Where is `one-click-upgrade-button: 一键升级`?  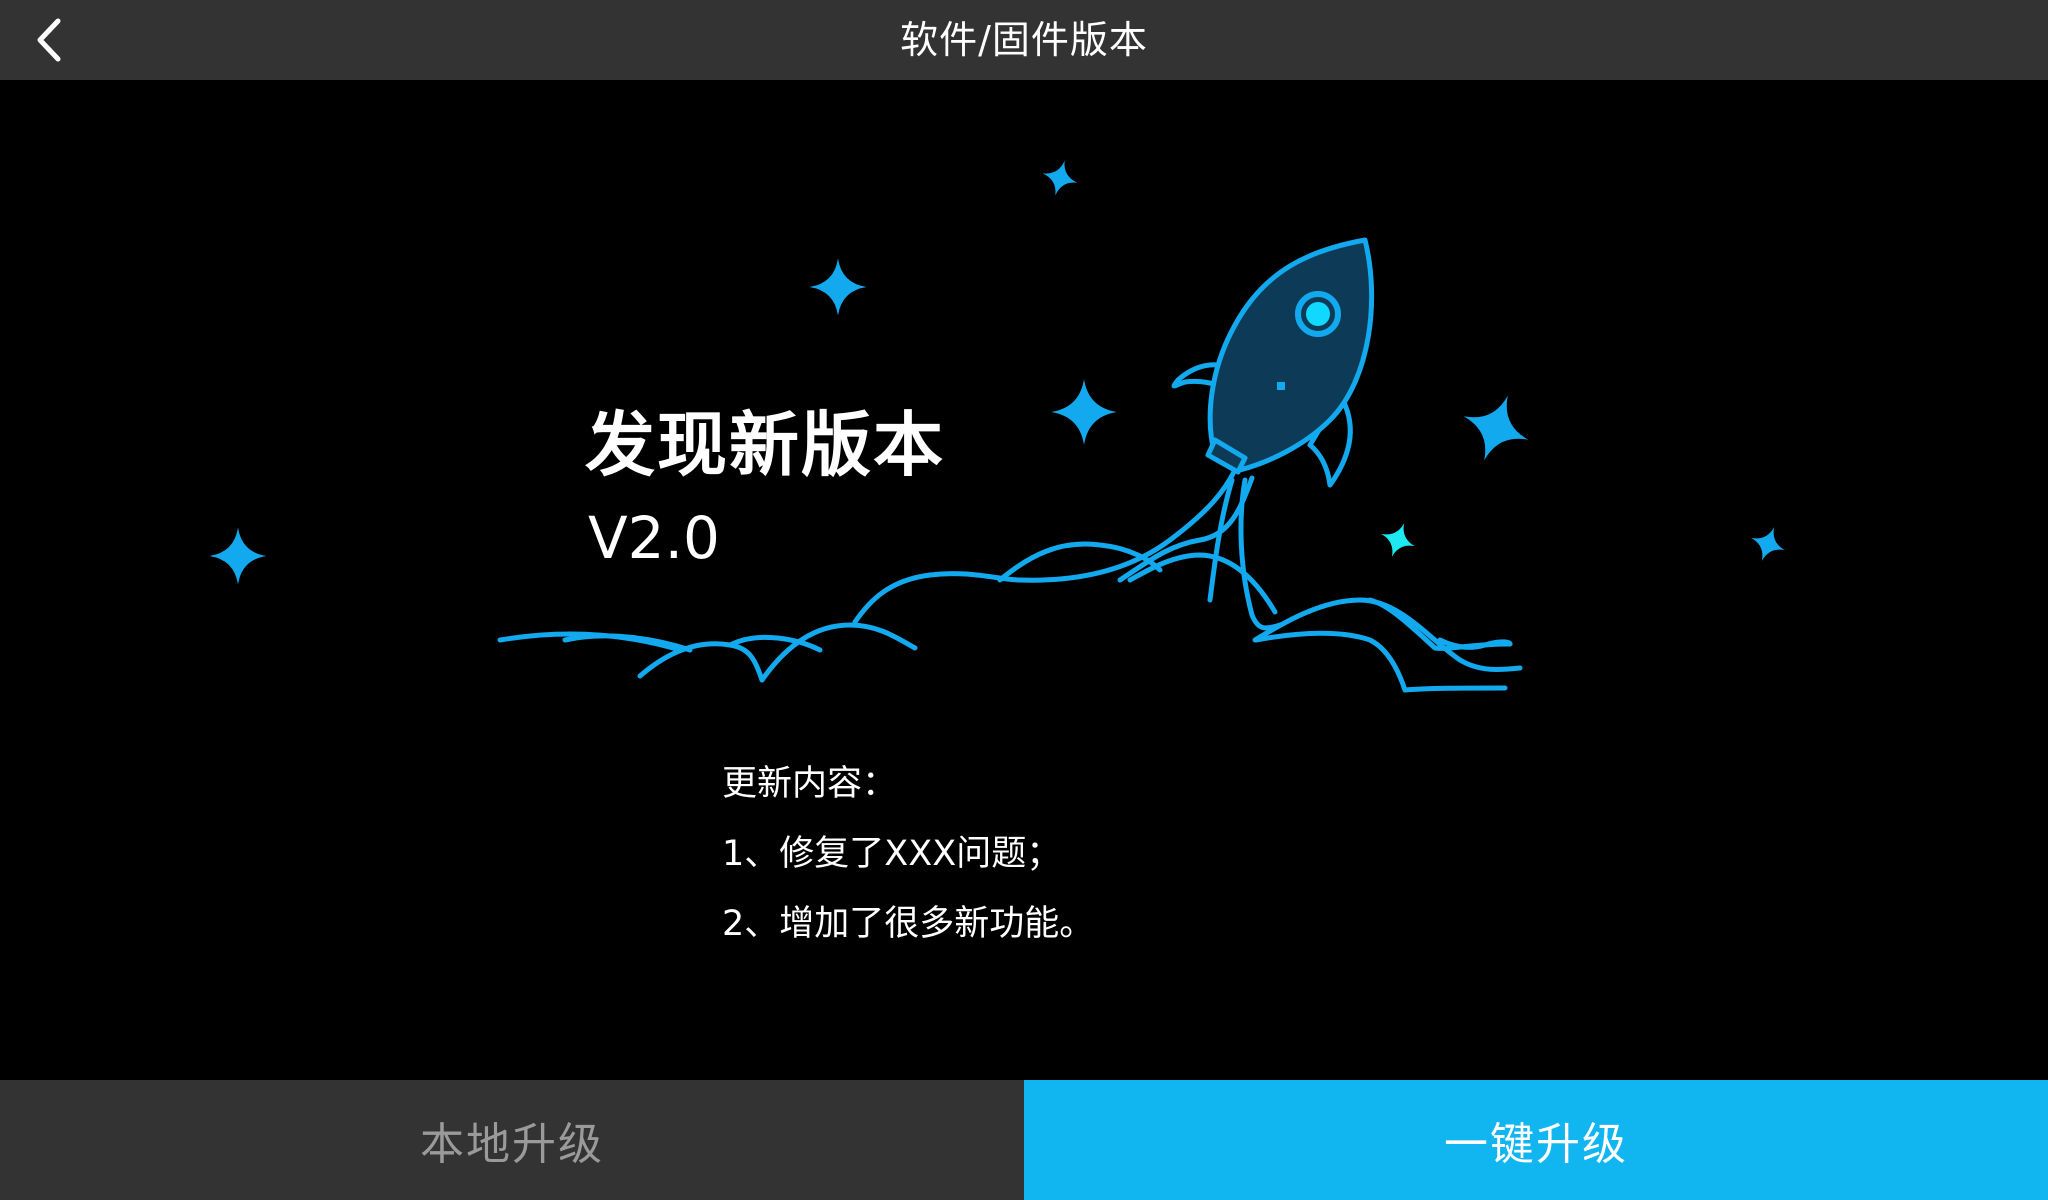
one-click-upgrade-button: 一键升级 is located at coordinates (1536, 1140).